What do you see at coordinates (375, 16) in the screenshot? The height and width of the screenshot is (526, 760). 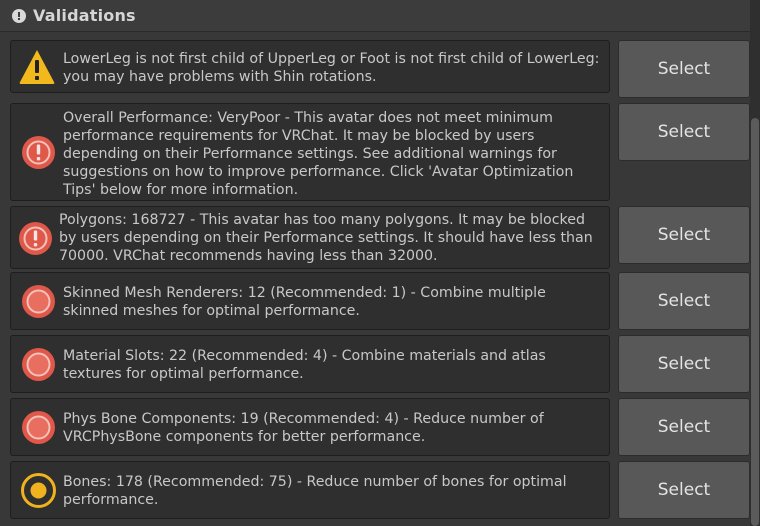 I see `validations-header: Validations` at bounding box center [375, 16].